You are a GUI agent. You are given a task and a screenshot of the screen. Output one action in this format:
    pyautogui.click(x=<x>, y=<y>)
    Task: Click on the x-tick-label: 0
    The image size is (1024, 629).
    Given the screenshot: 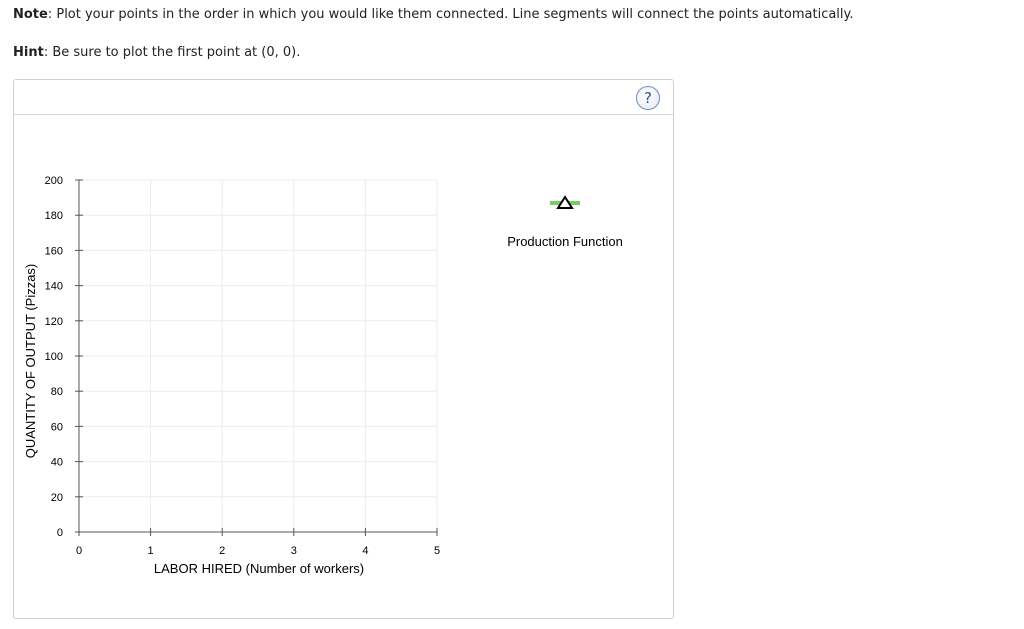 What is the action you would take?
    pyautogui.click(x=79, y=551)
    